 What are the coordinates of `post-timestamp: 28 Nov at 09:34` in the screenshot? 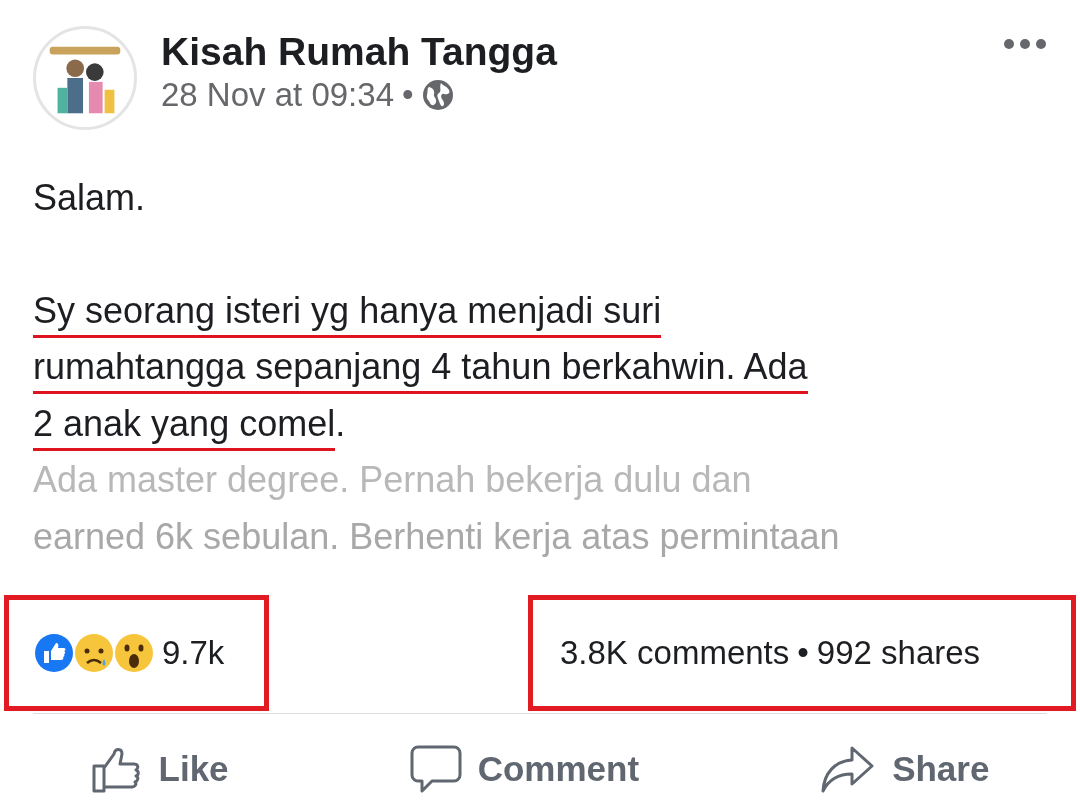 It's located at (277, 94).